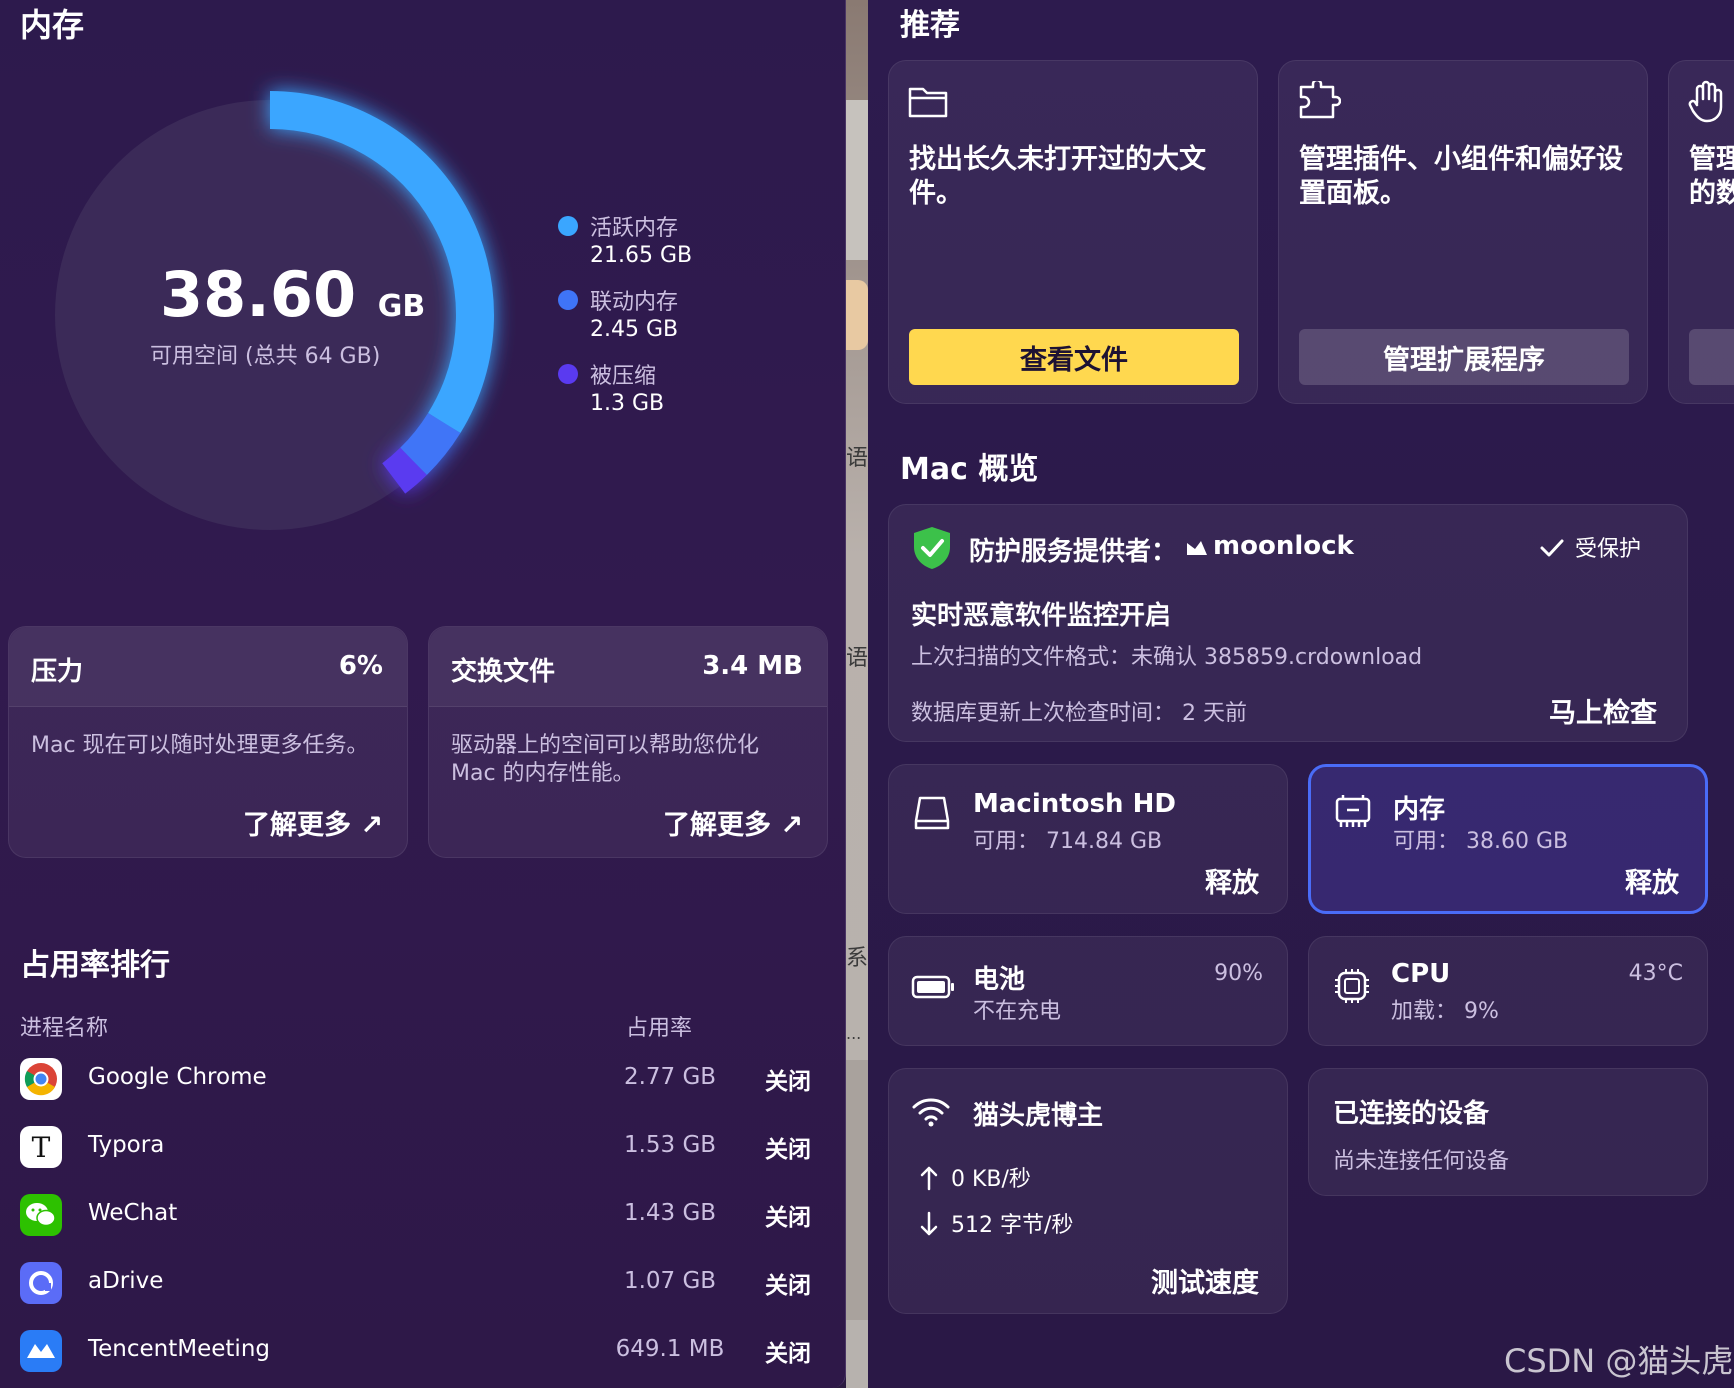  What do you see at coordinates (404, 470) in the screenshot?
I see `donut-segment-compressed` at bounding box center [404, 470].